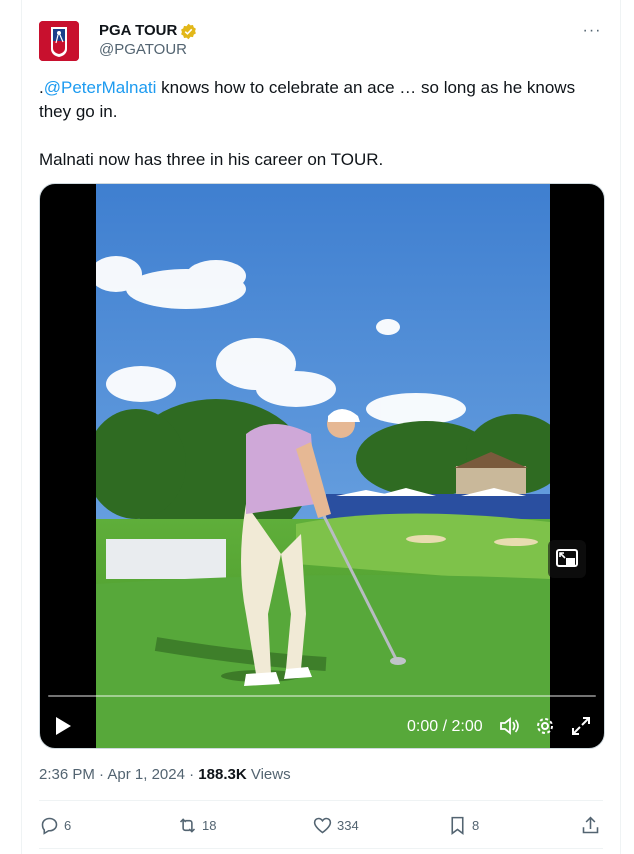 This screenshot has width=634, height=854. What do you see at coordinates (49, 826) in the screenshot?
I see `reply-icon` at bounding box center [49, 826].